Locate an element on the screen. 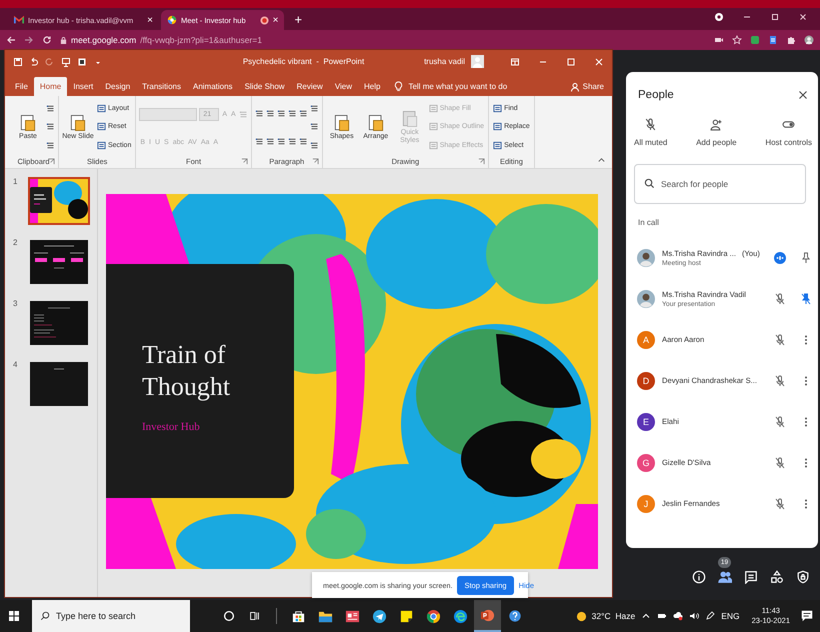  cortana-icon is located at coordinates (229, 616).